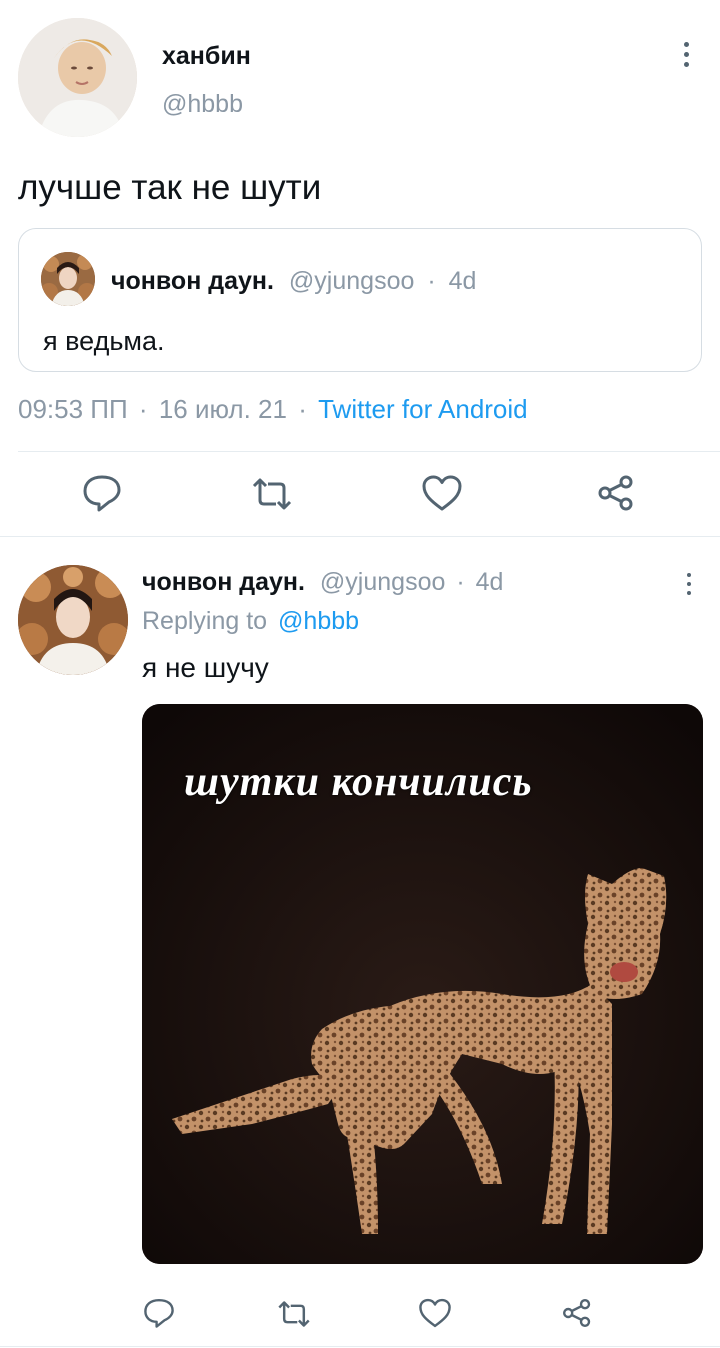 The height and width of the screenshot is (1348, 720). I want to click on reply-reply-button, so click(159, 1313).